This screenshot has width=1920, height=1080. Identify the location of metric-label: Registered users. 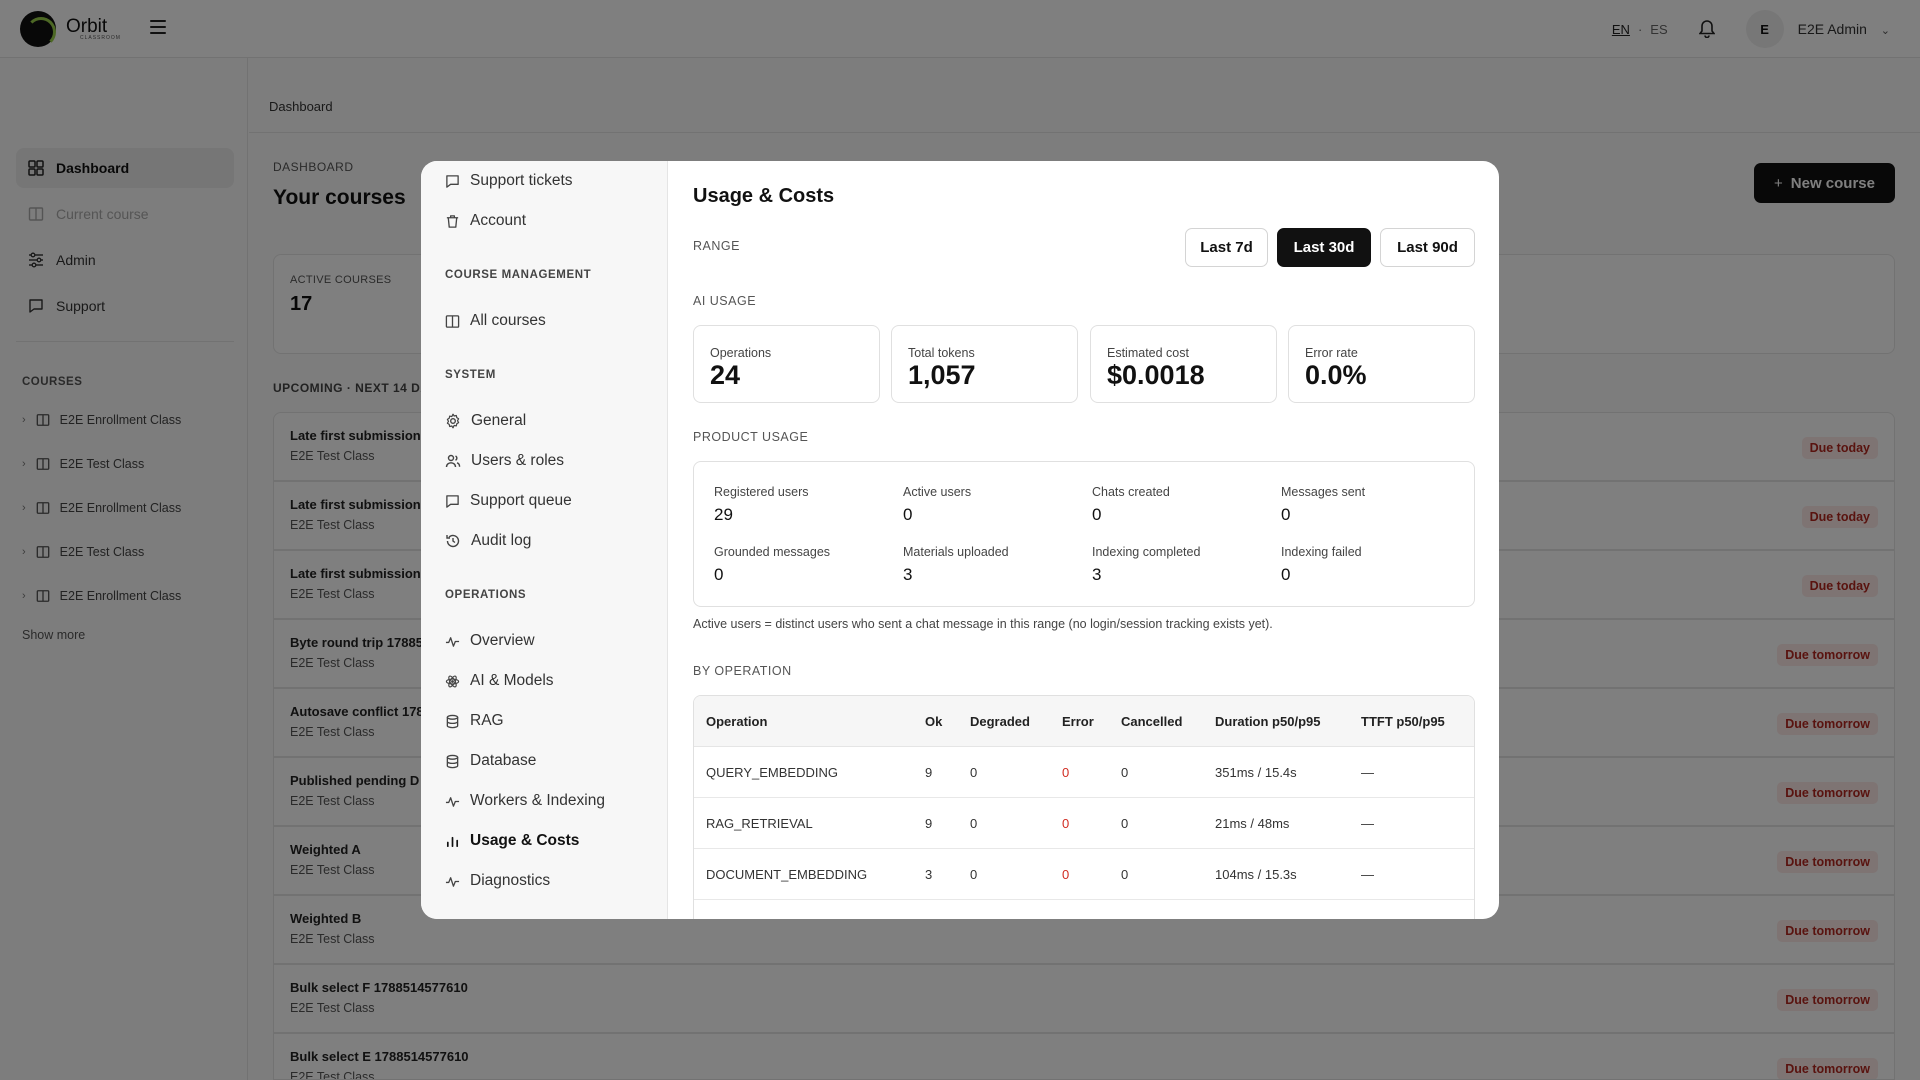
(761, 492).